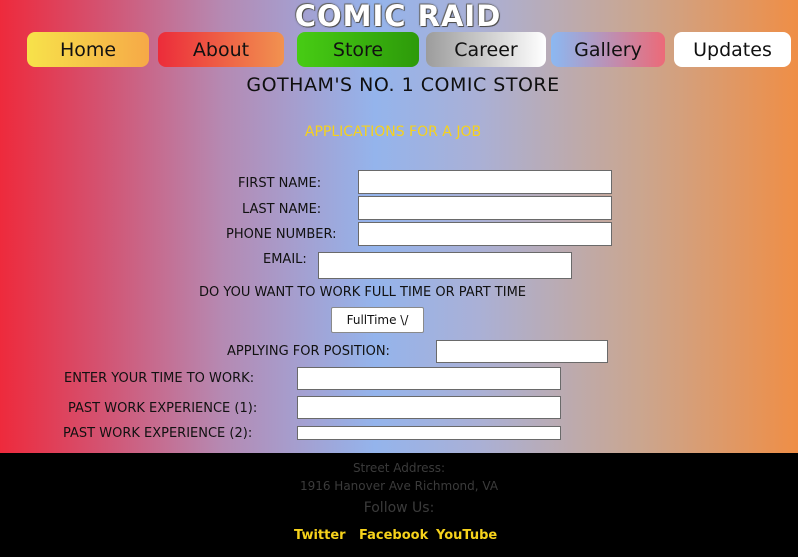 This screenshot has width=798, height=557. Describe the element at coordinates (403, 85) in the screenshot. I see `page-title: GOTHAM'S NO. 1 COMIC STORE` at that location.